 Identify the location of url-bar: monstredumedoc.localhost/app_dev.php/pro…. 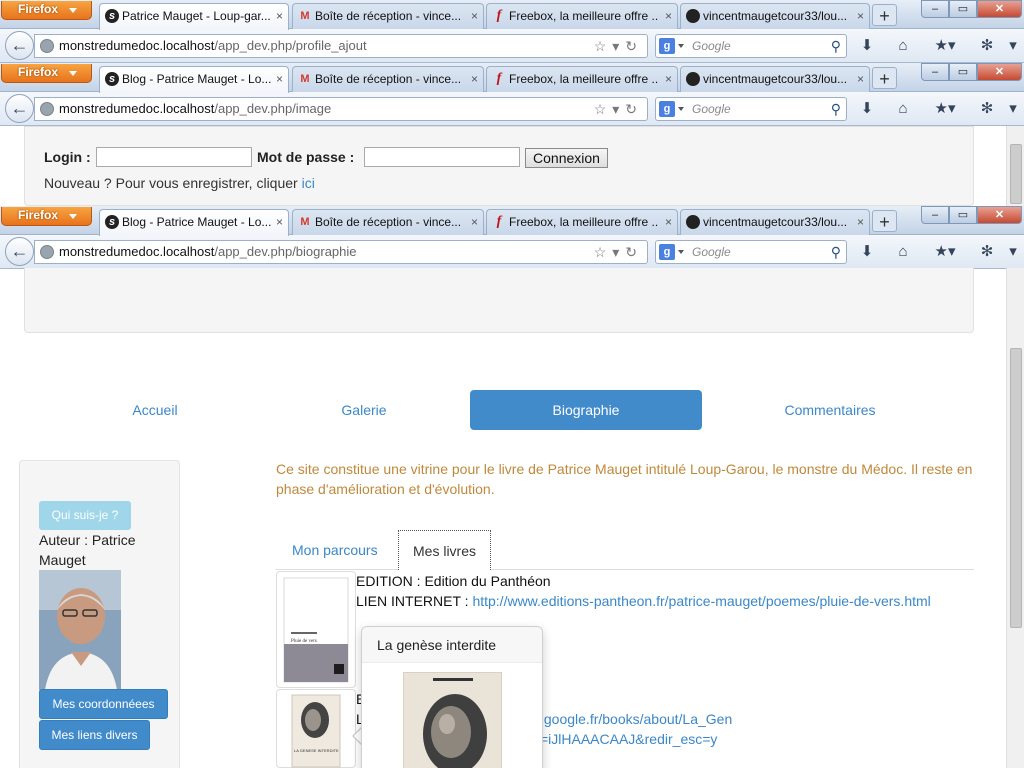
(341, 46).